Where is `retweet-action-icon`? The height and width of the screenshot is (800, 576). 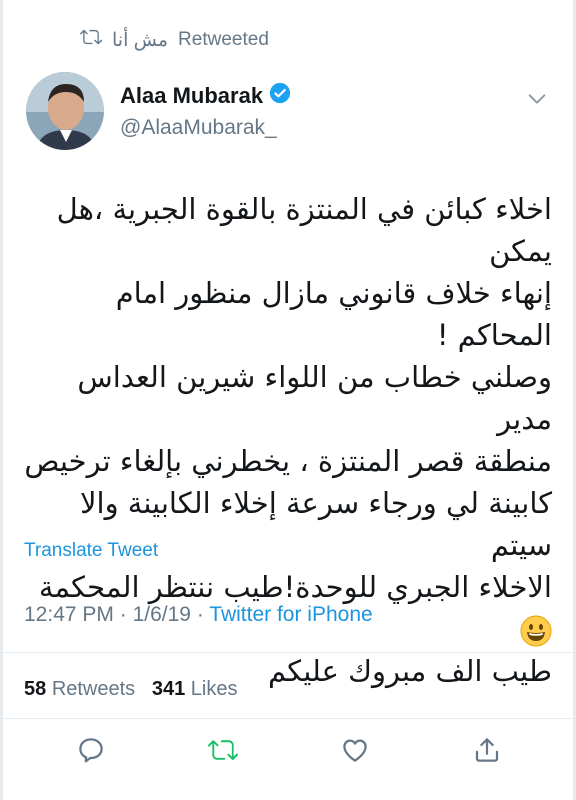
retweet-action-icon is located at coordinates (223, 750).